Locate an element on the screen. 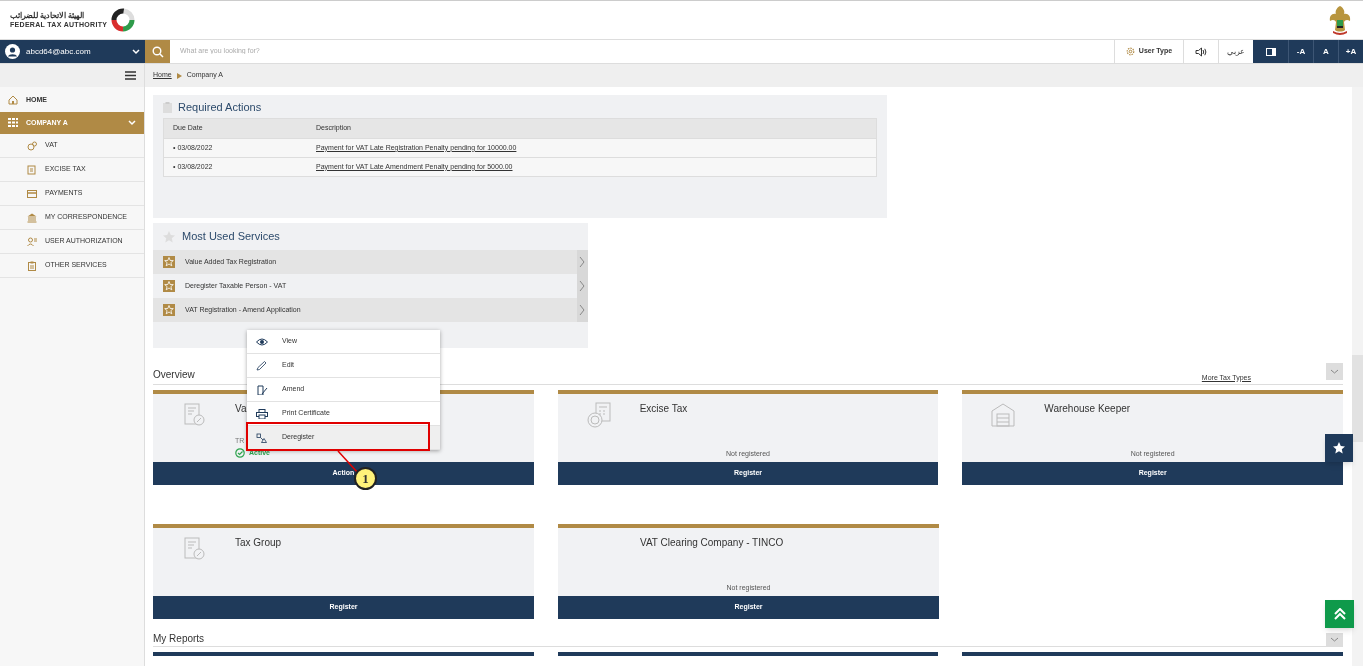 The height and width of the screenshot is (666, 1363). double-chevron-up-icon is located at coordinates (1339, 614).